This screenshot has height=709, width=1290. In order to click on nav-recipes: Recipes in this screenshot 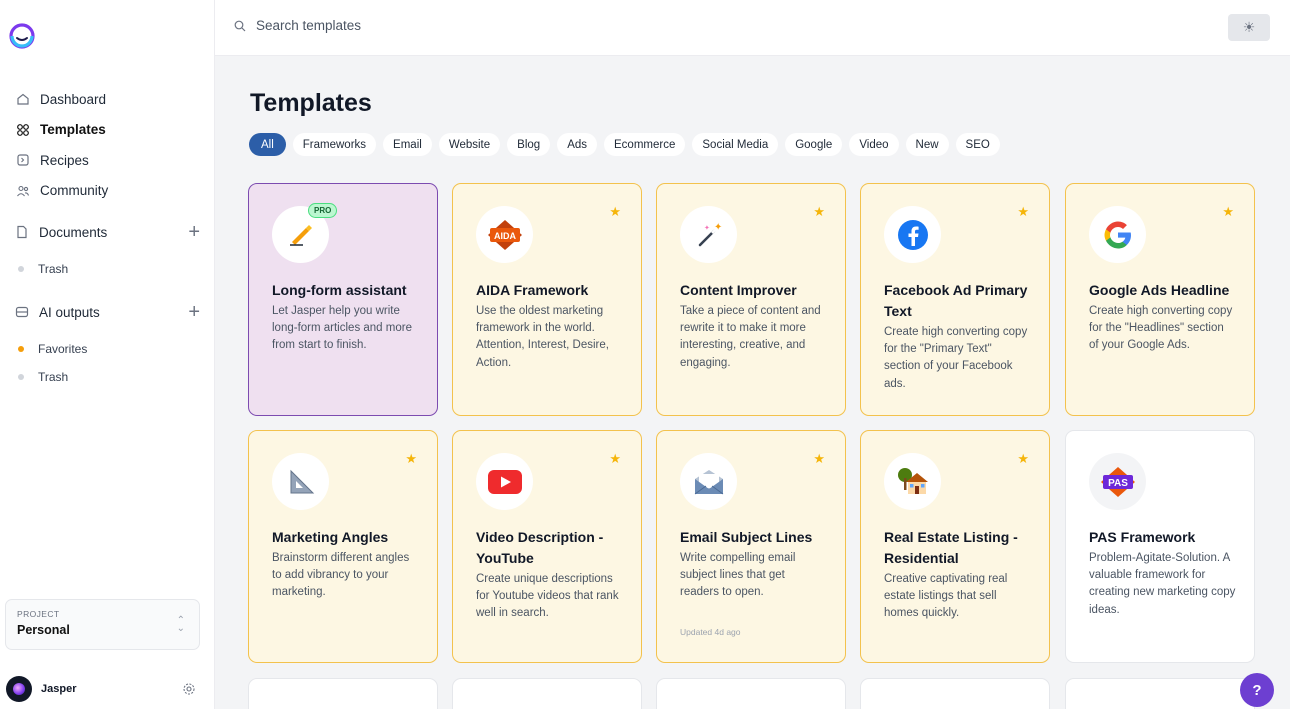, I will do `click(107, 160)`.